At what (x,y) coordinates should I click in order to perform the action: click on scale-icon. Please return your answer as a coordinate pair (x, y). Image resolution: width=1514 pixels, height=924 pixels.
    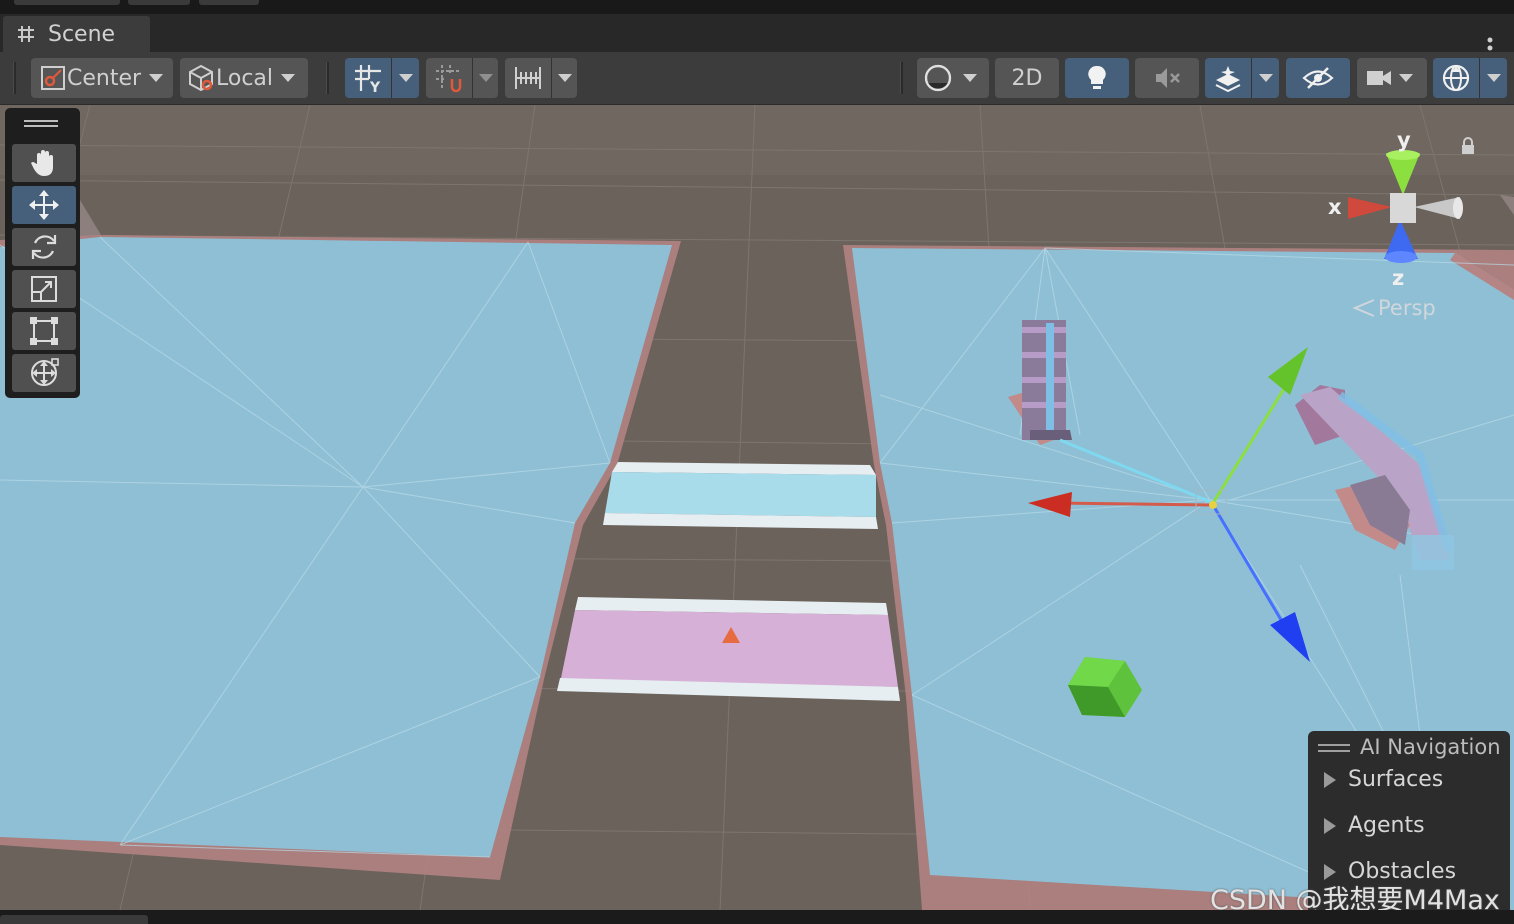
    Looking at the image, I should click on (44, 289).